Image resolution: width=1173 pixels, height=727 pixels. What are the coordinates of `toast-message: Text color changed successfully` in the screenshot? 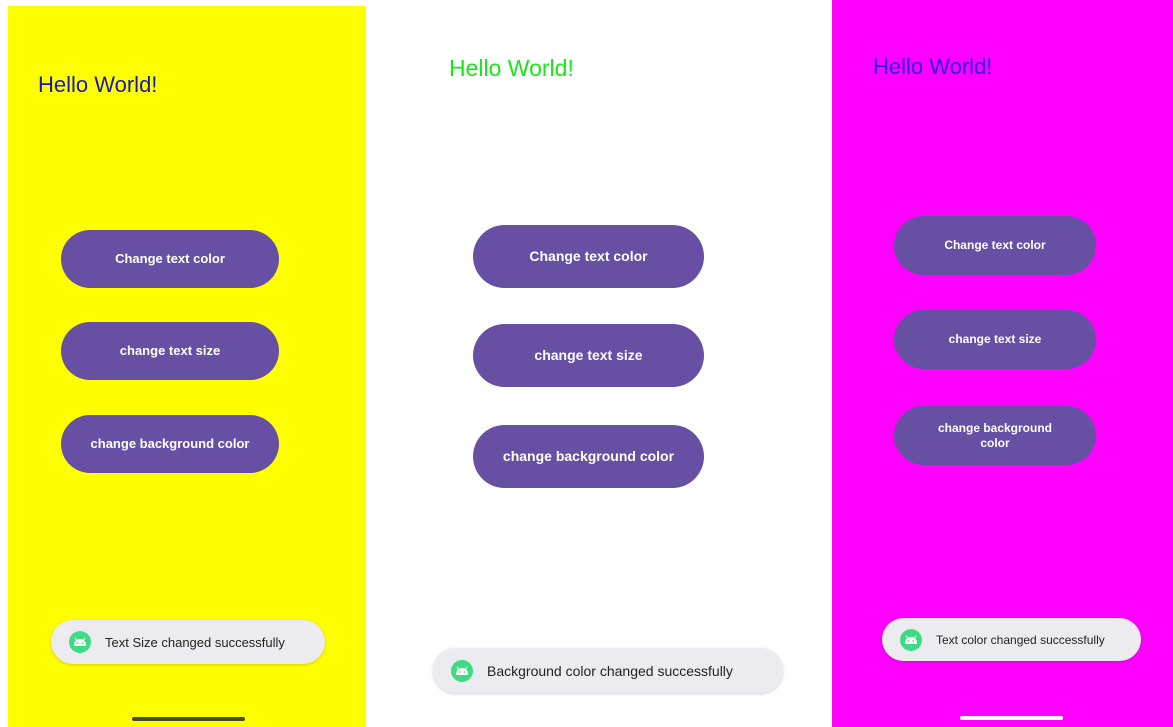 It's located at (1011, 639).